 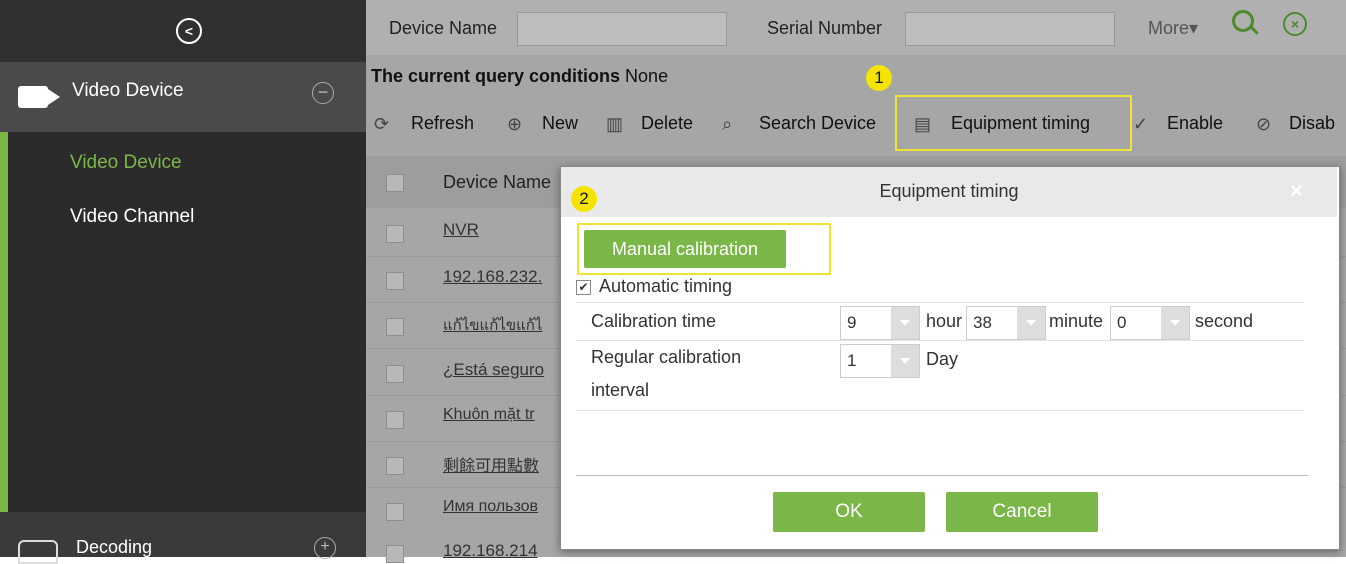 What do you see at coordinates (880, 361) in the screenshot?
I see `interval-select: 1` at bounding box center [880, 361].